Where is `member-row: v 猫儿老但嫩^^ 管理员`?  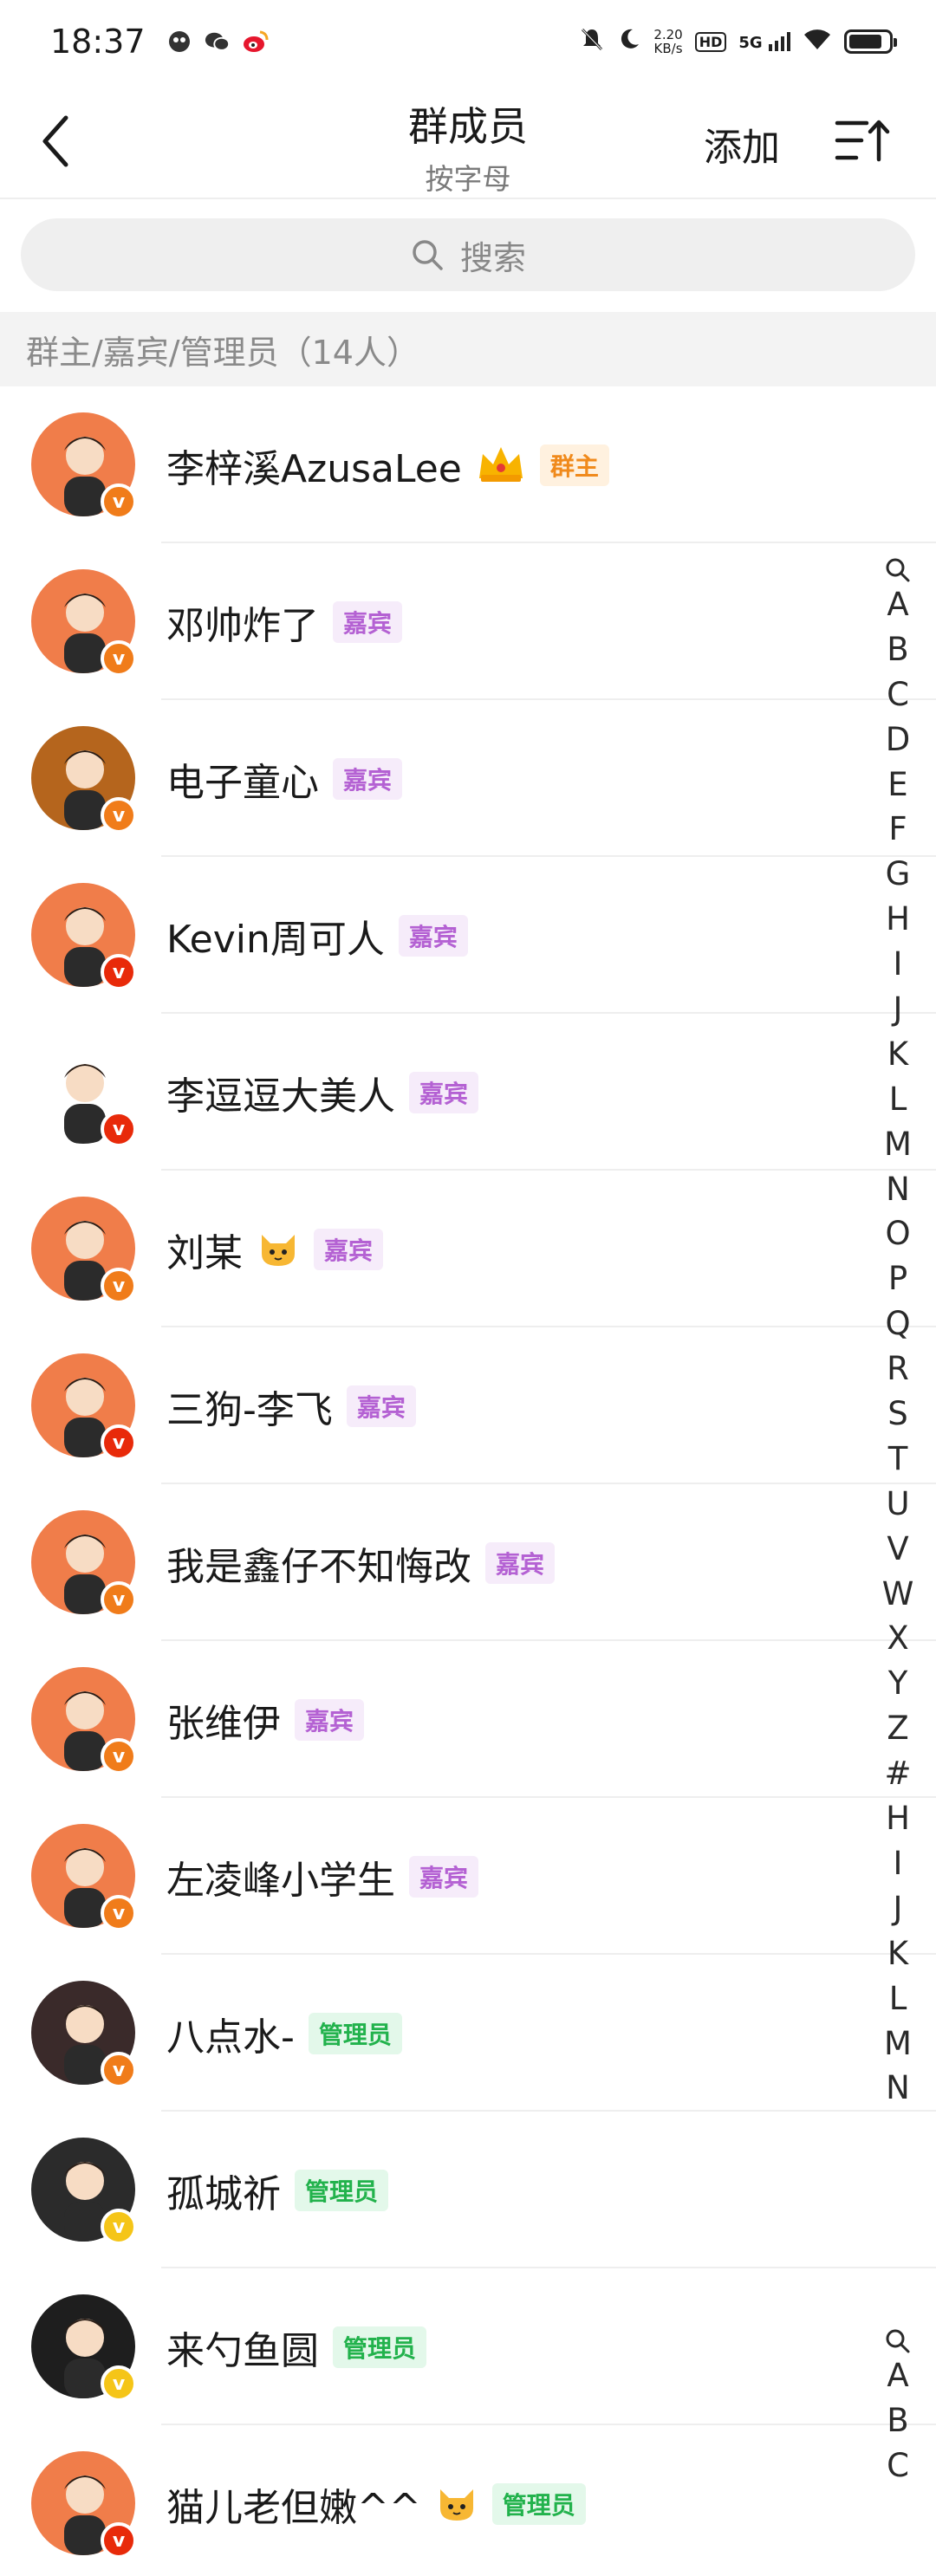
member-row: v 猫儿老但嫩^^ 管理员 is located at coordinates (468, 2501).